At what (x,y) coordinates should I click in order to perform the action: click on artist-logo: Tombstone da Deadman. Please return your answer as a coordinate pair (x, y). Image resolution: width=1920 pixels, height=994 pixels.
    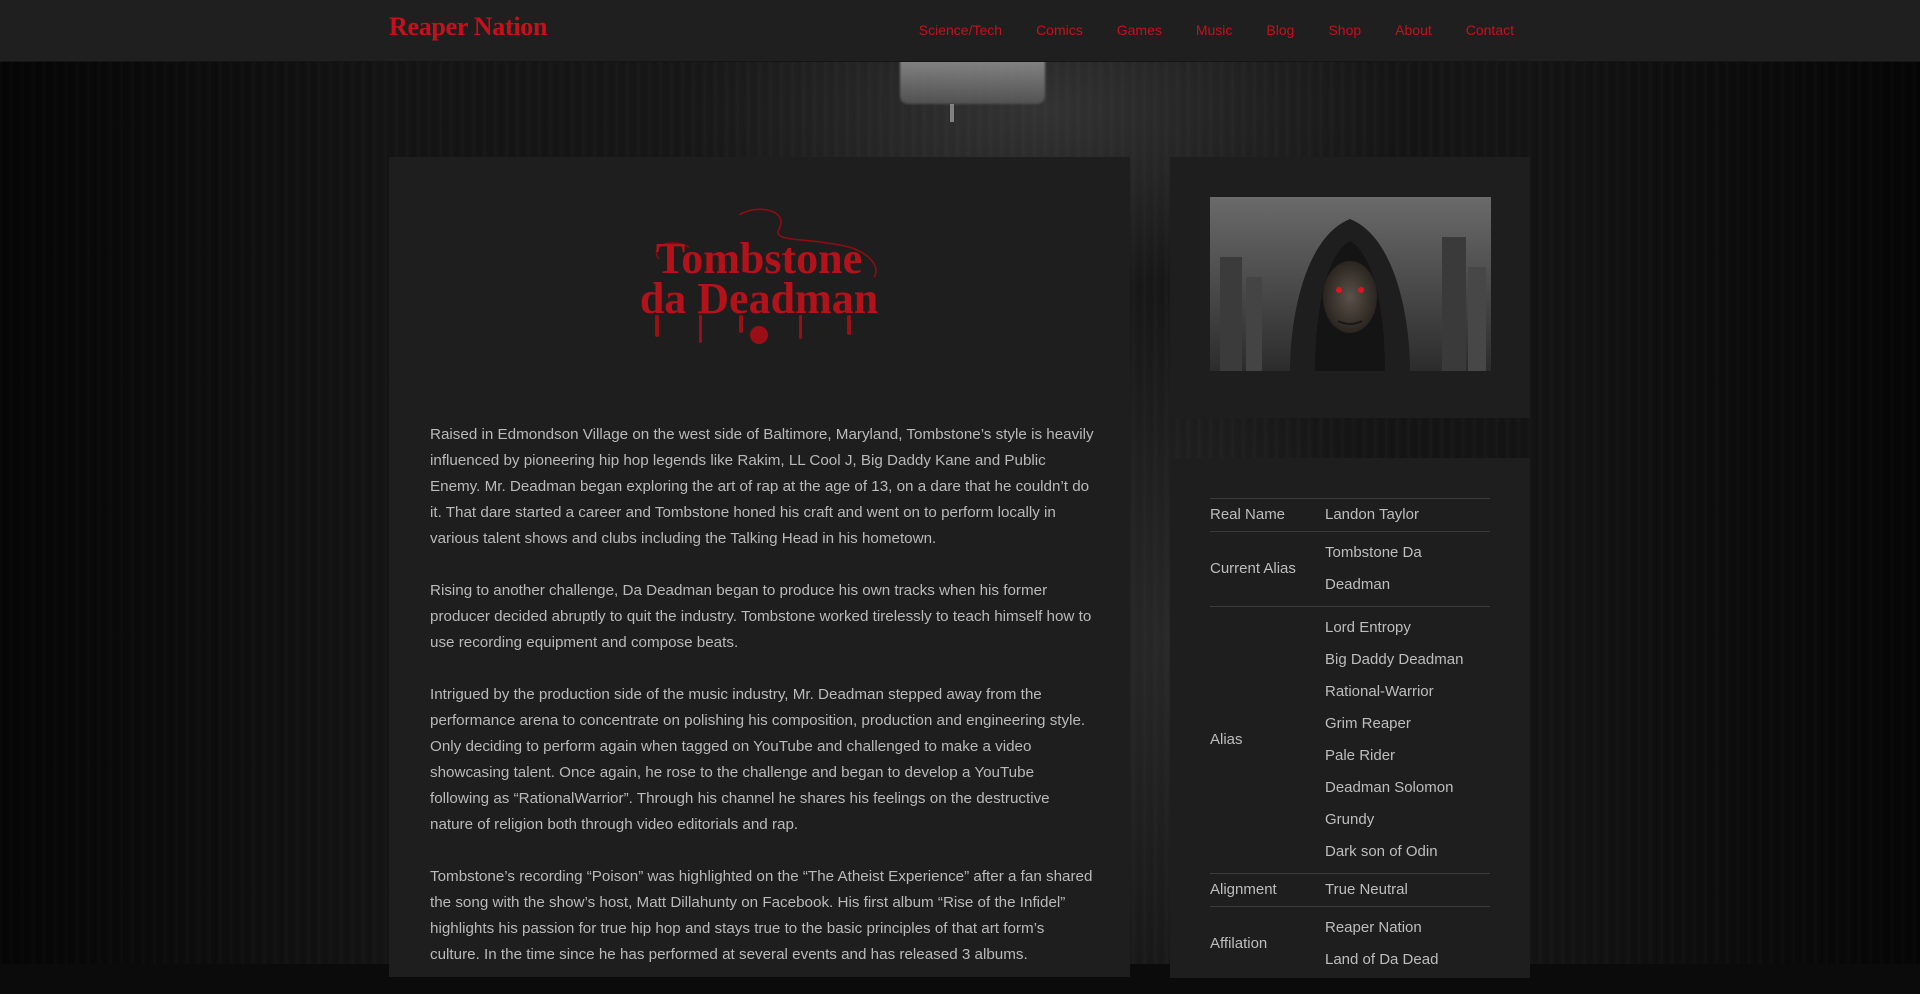
    Looking at the image, I should click on (759, 279).